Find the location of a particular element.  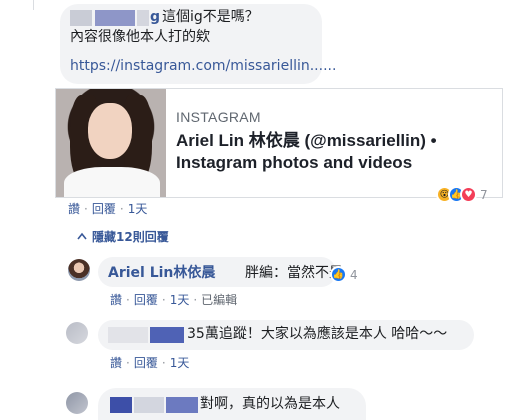

comment3-reply-button: 回覆 is located at coordinates (146, 363).